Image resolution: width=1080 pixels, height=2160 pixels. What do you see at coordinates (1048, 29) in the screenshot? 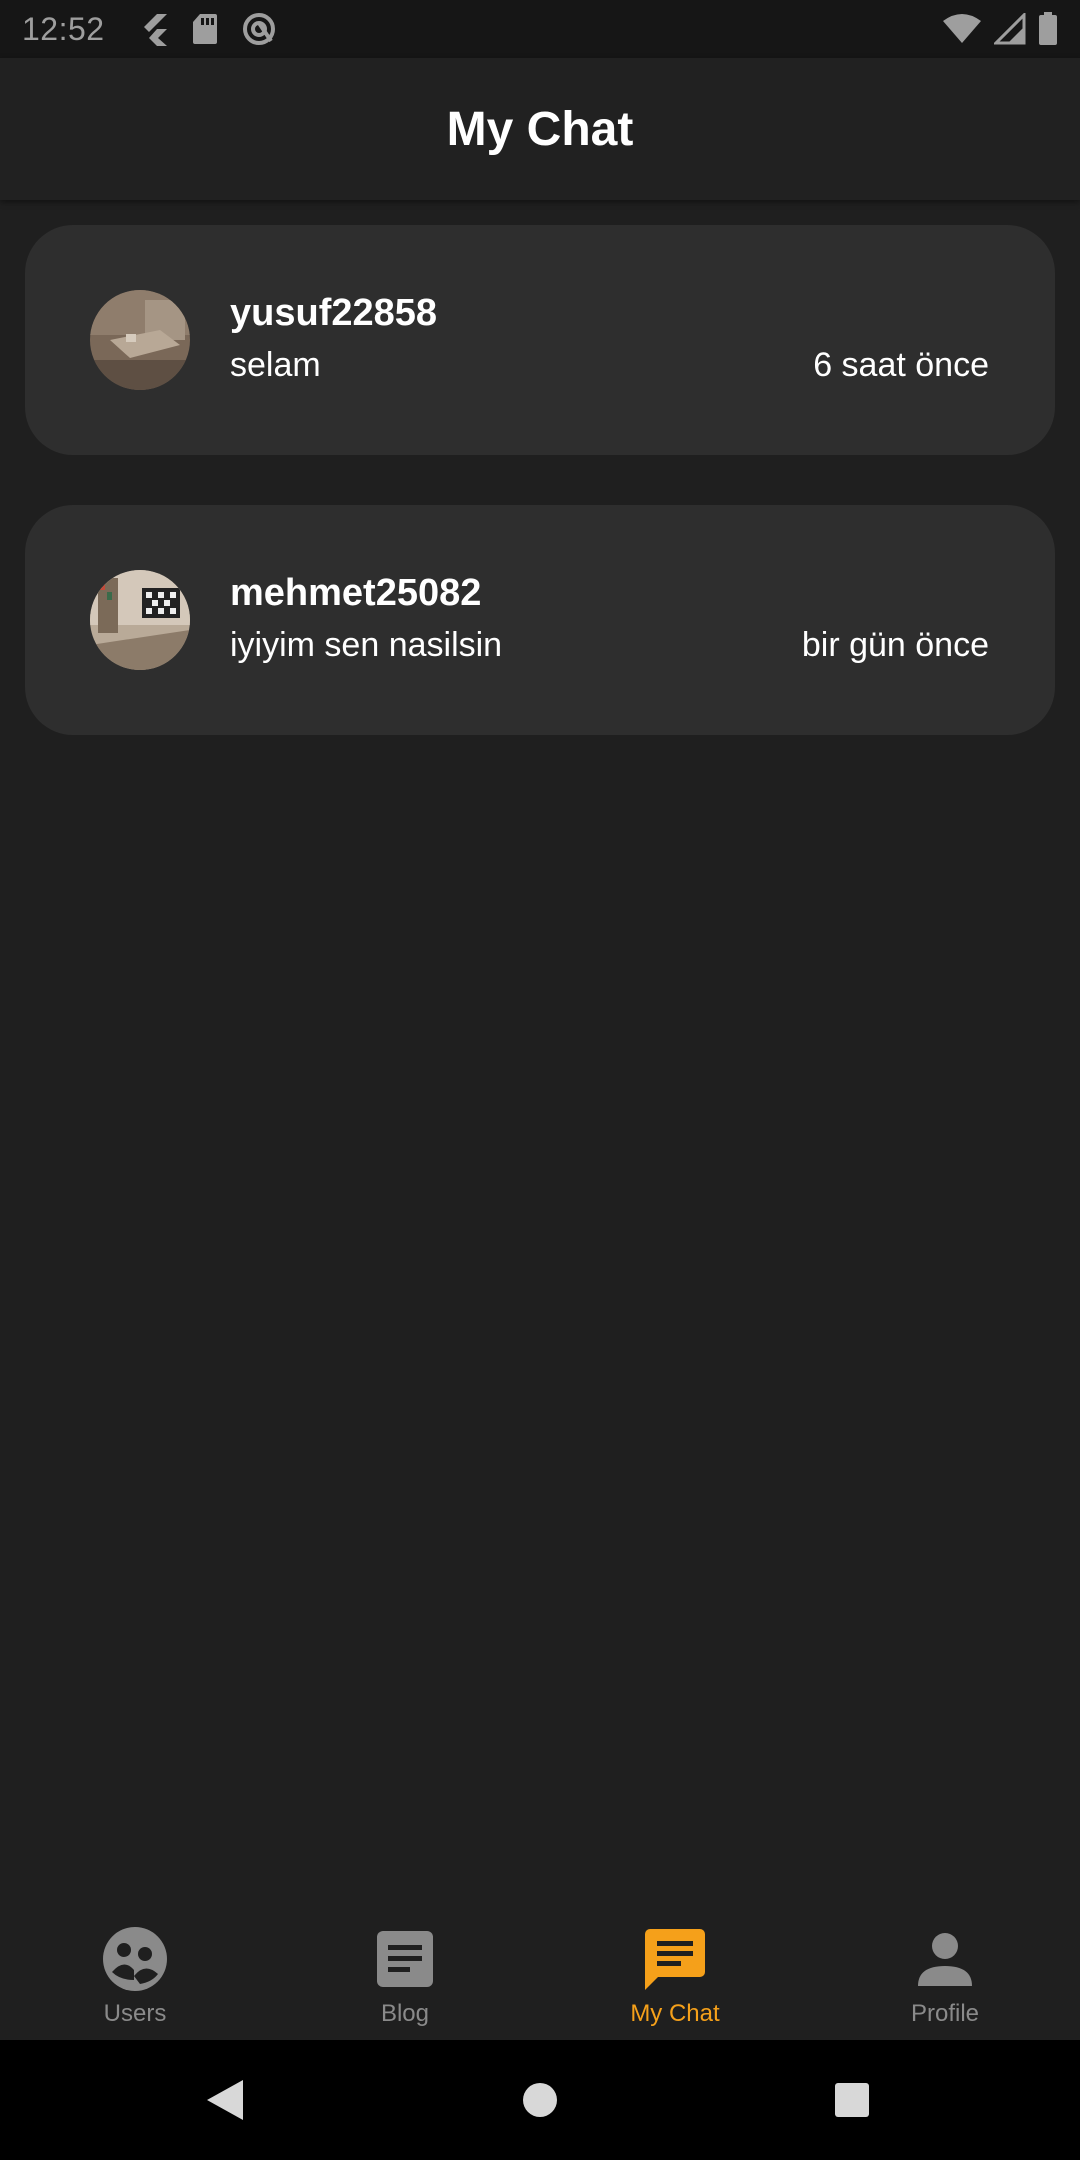
I see `battery-icon` at bounding box center [1048, 29].